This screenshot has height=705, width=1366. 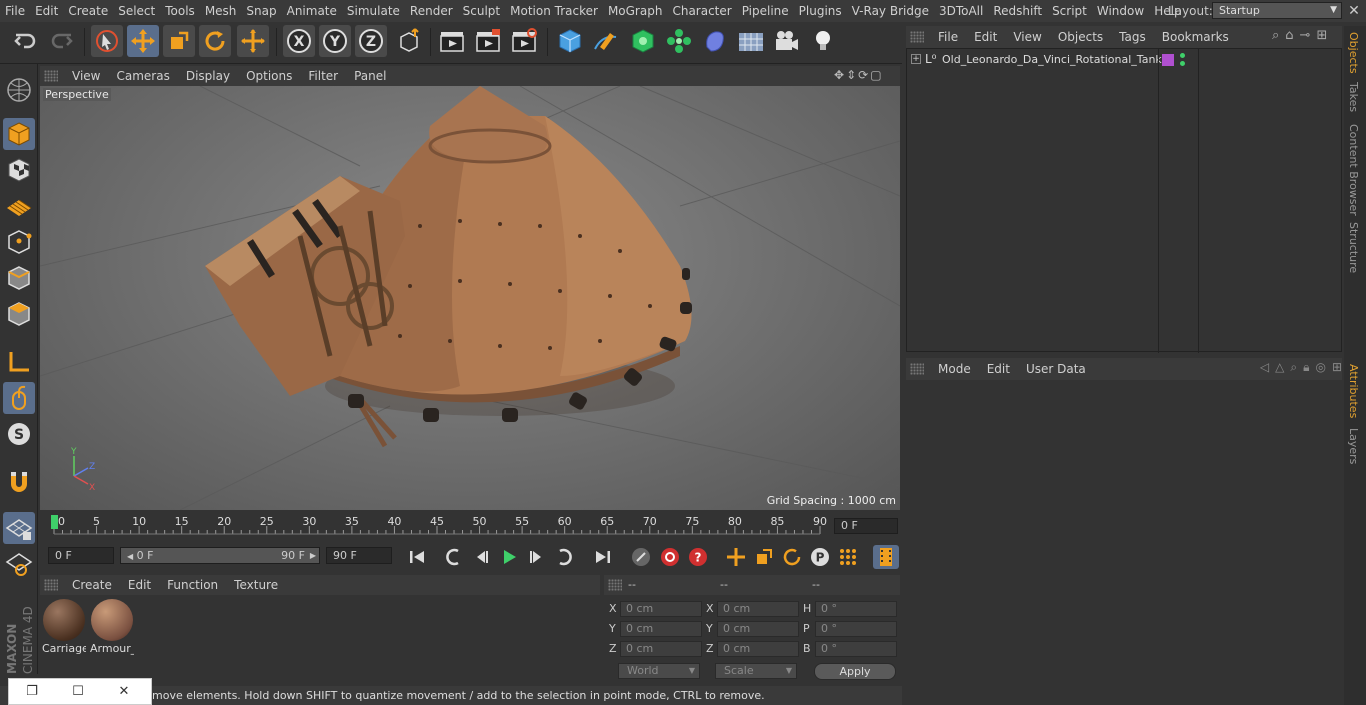 I want to click on home-icon: ⌂, so click(x=1289, y=37).